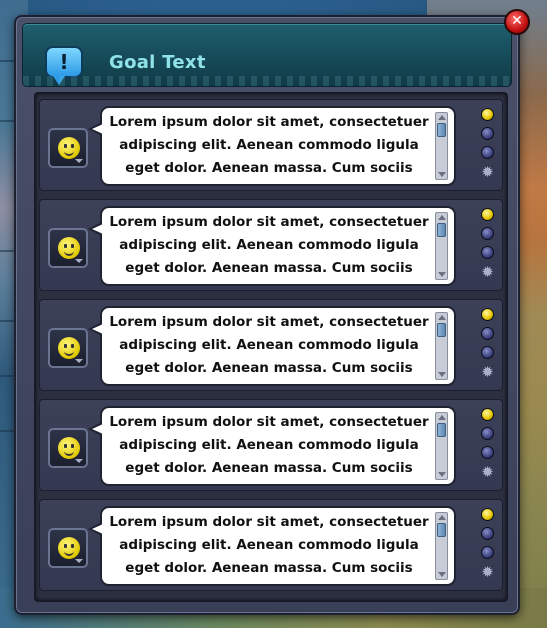 This screenshot has height=628, width=547. What do you see at coordinates (517, 22) in the screenshot?
I see `close-button: ✕` at bounding box center [517, 22].